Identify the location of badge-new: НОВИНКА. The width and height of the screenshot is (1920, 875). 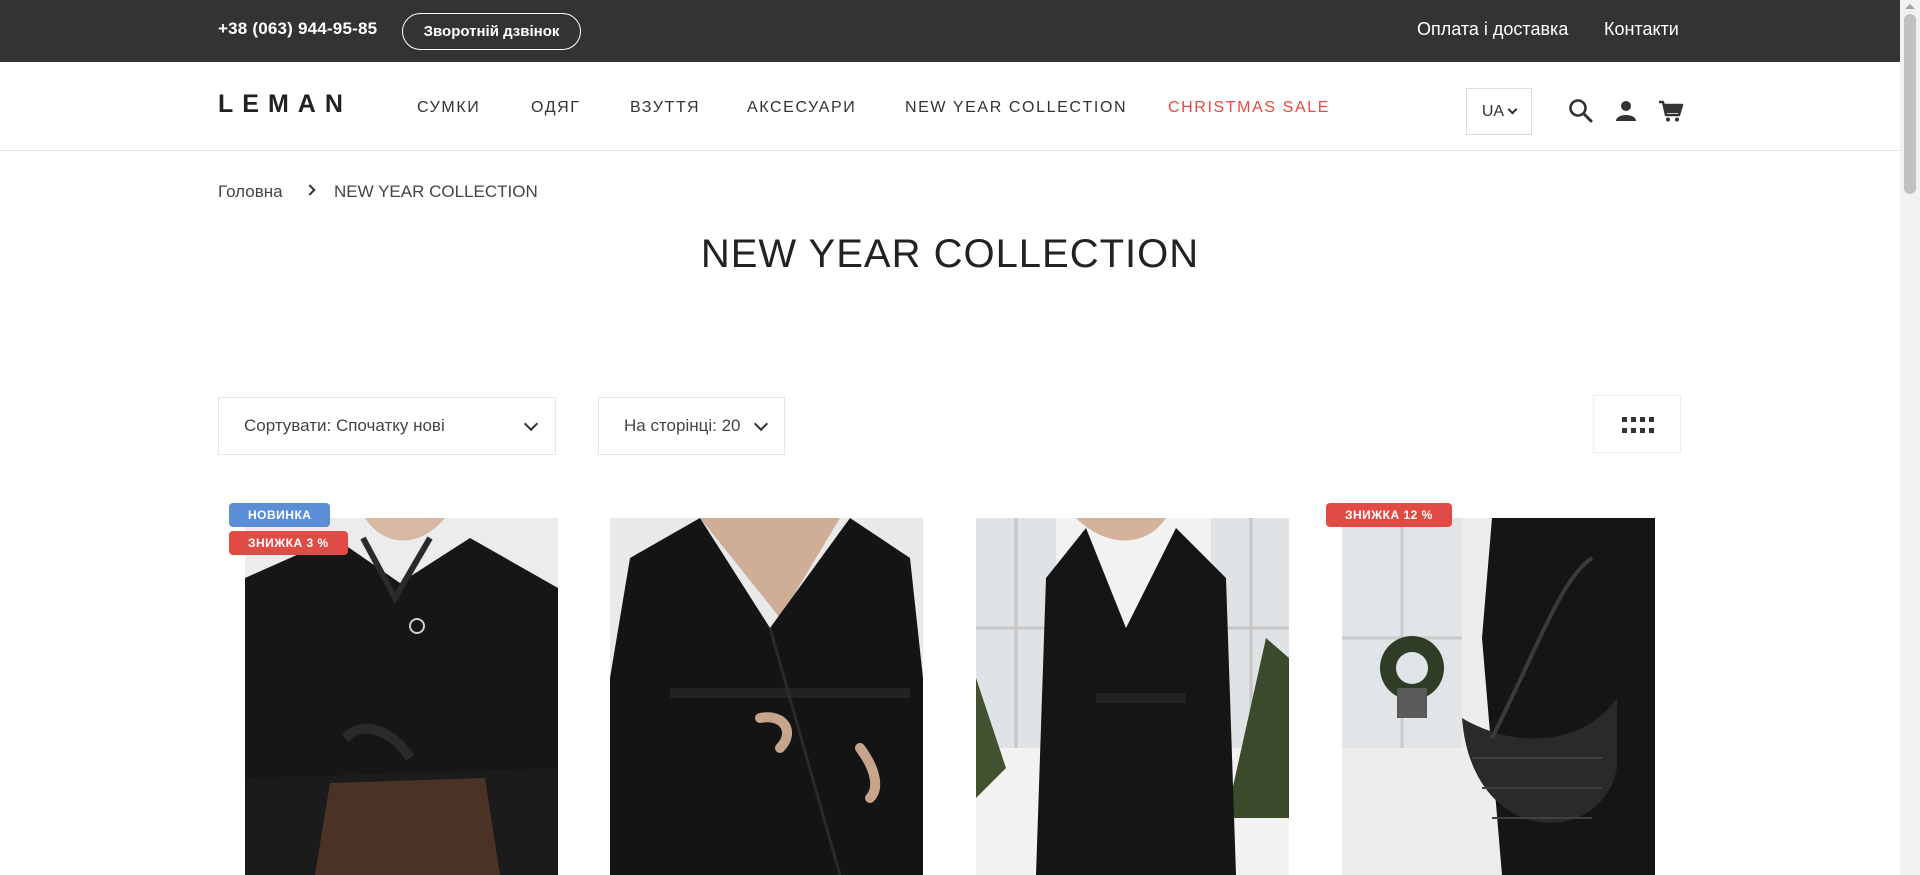
(280, 515).